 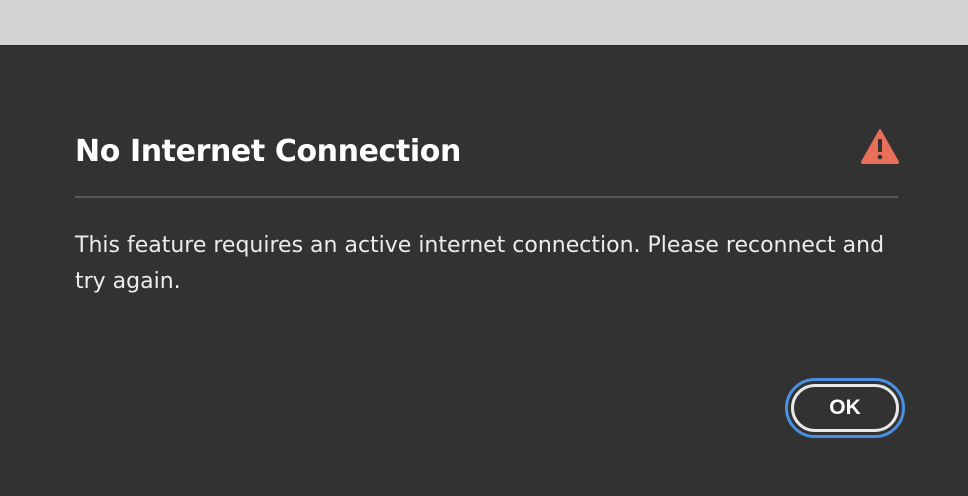 What do you see at coordinates (880, 146) in the screenshot?
I see `warning-icon` at bounding box center [880, 146].